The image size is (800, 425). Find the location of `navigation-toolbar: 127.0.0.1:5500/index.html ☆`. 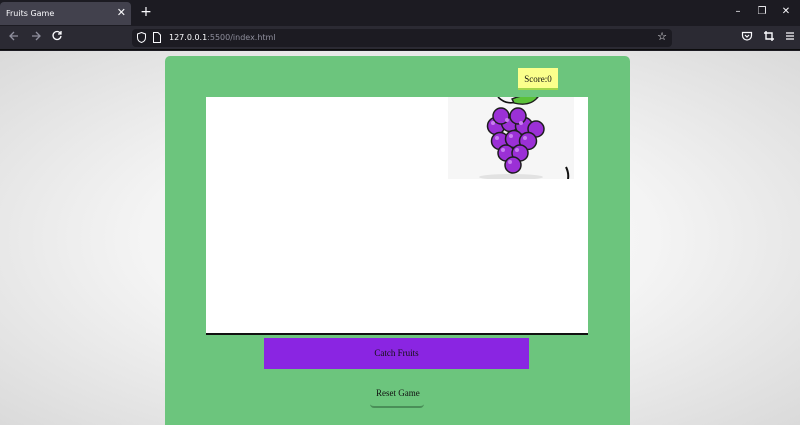

navigation-toolbar: 127.0.0.1:5500/index.html ☆ is located at coordinates (400, 38).